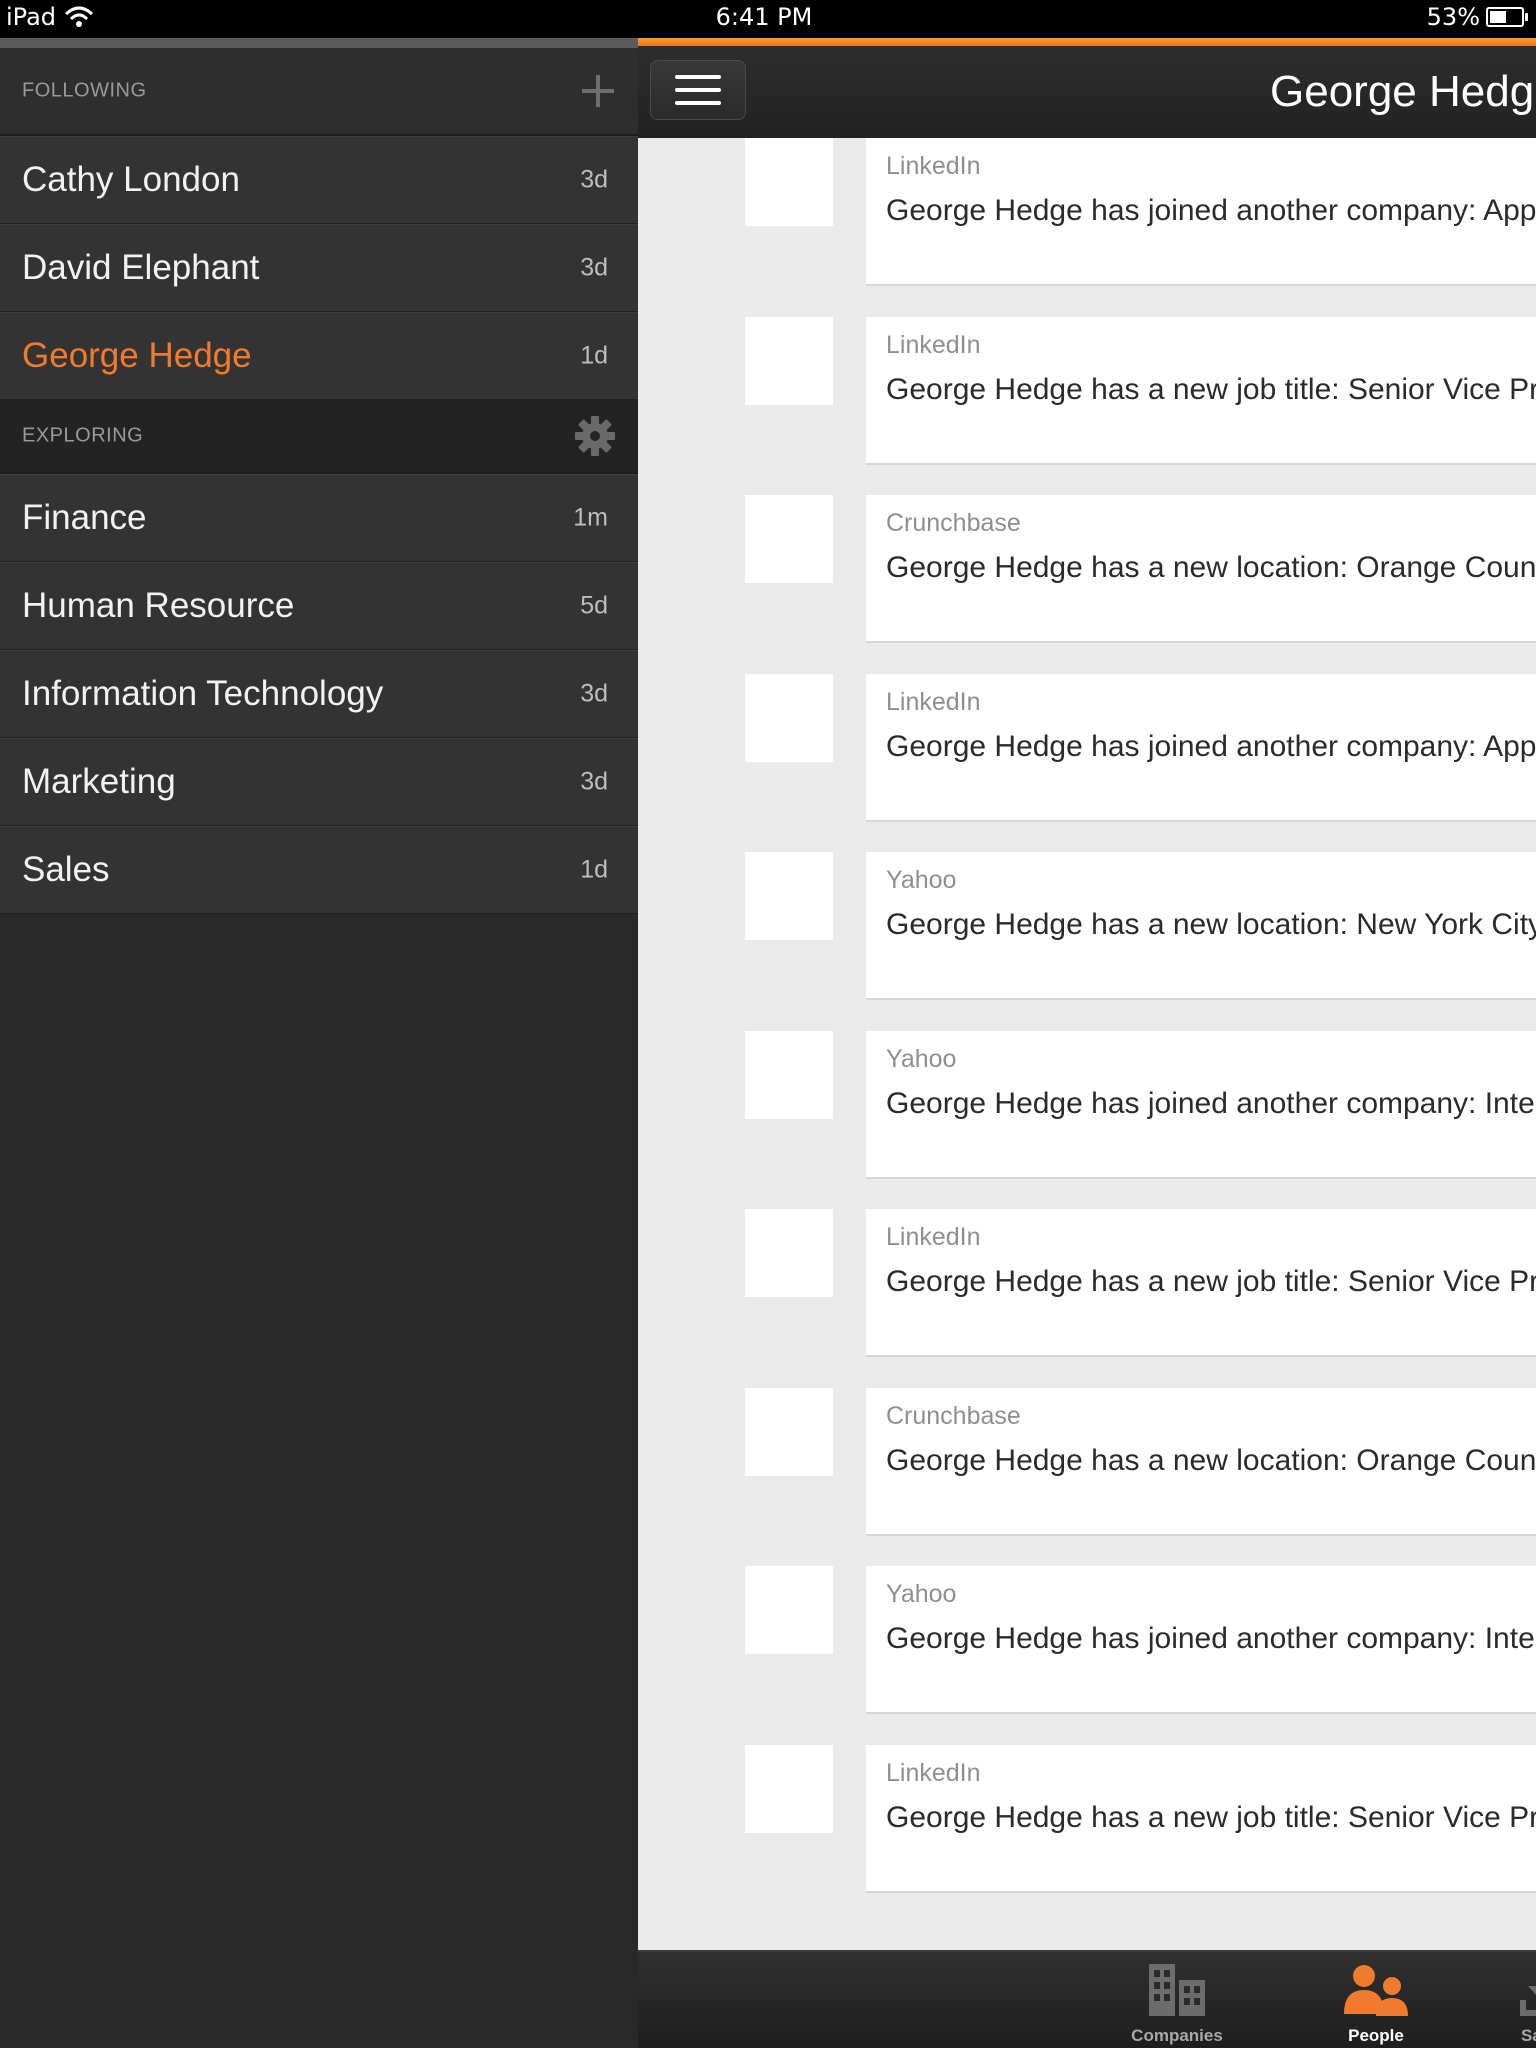  What do you see at coordinates (1453, 17) in the screenshot?
I see `battery-percent: 53%` at bounding box center [1453, 17].